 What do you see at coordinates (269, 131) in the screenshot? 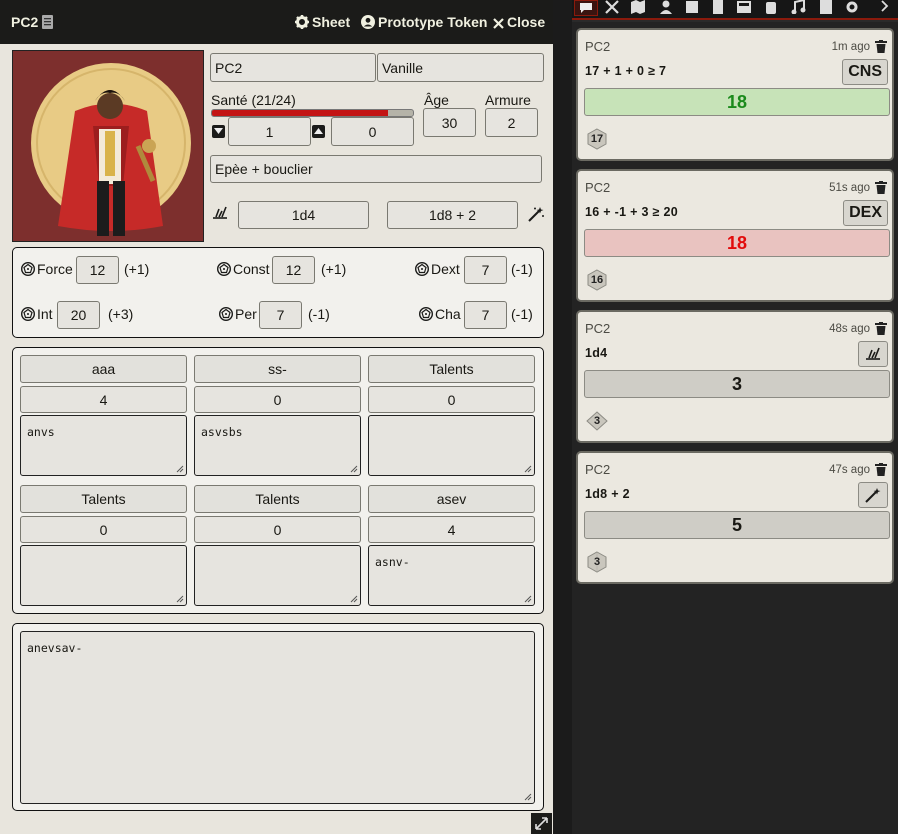
I see `health-decrease-field: 1` at bounding box center [269, 131].